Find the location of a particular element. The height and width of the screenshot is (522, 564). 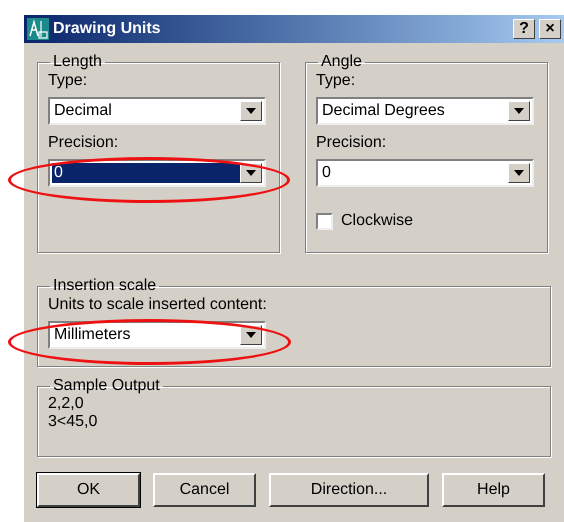

group-title: Sample Output is located at coordinates (106, 386).